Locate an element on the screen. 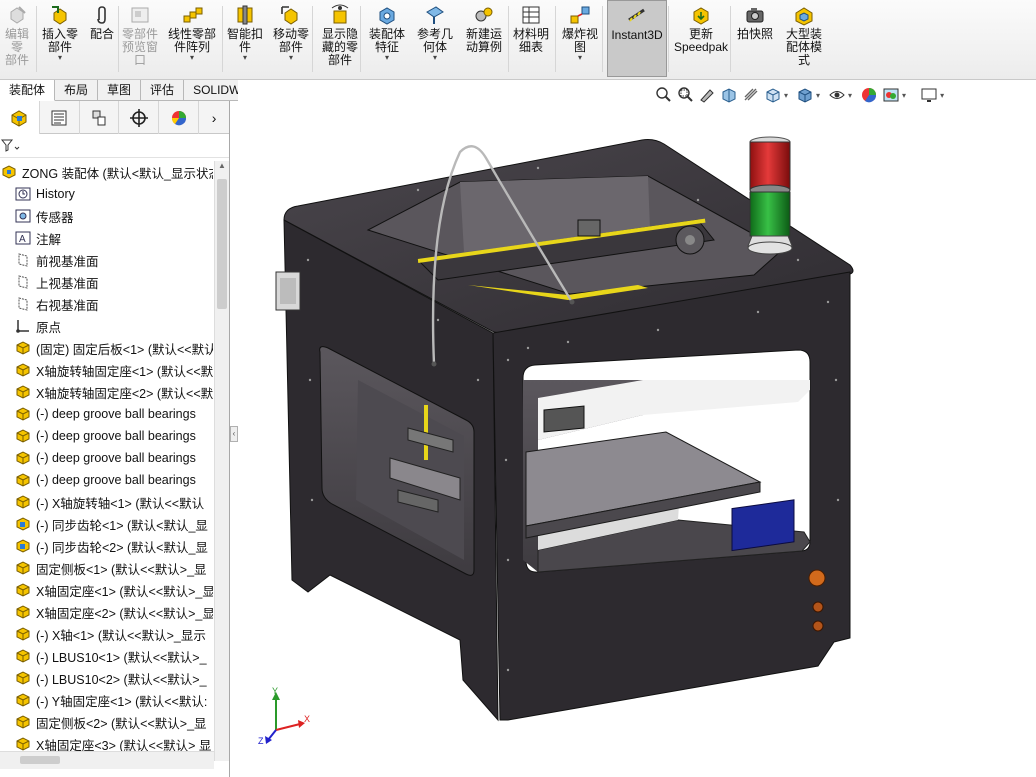  collapse-grip-icon: ‹ is located at coordinates (234, 434).